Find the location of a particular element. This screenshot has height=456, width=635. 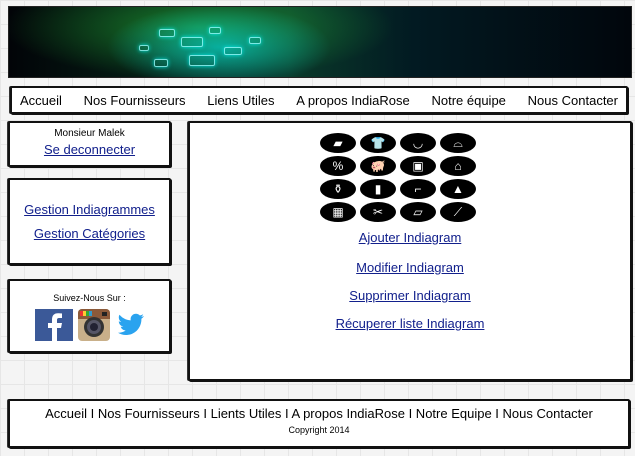

nav-liens-utiles: Liens Utiles is located at coordinates (240, 100).